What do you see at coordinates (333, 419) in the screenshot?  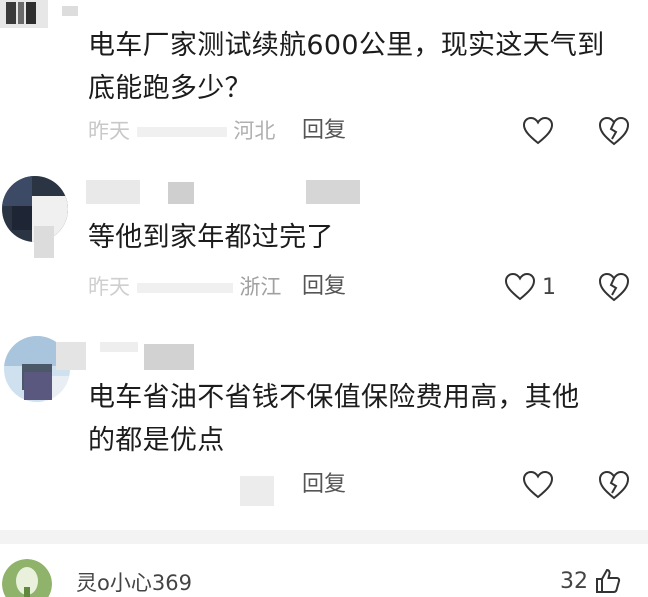 I see `comment-text: 电车省油不省钱不保值保险费用高，其他 的都是优点` at bounding box center [333, 419].